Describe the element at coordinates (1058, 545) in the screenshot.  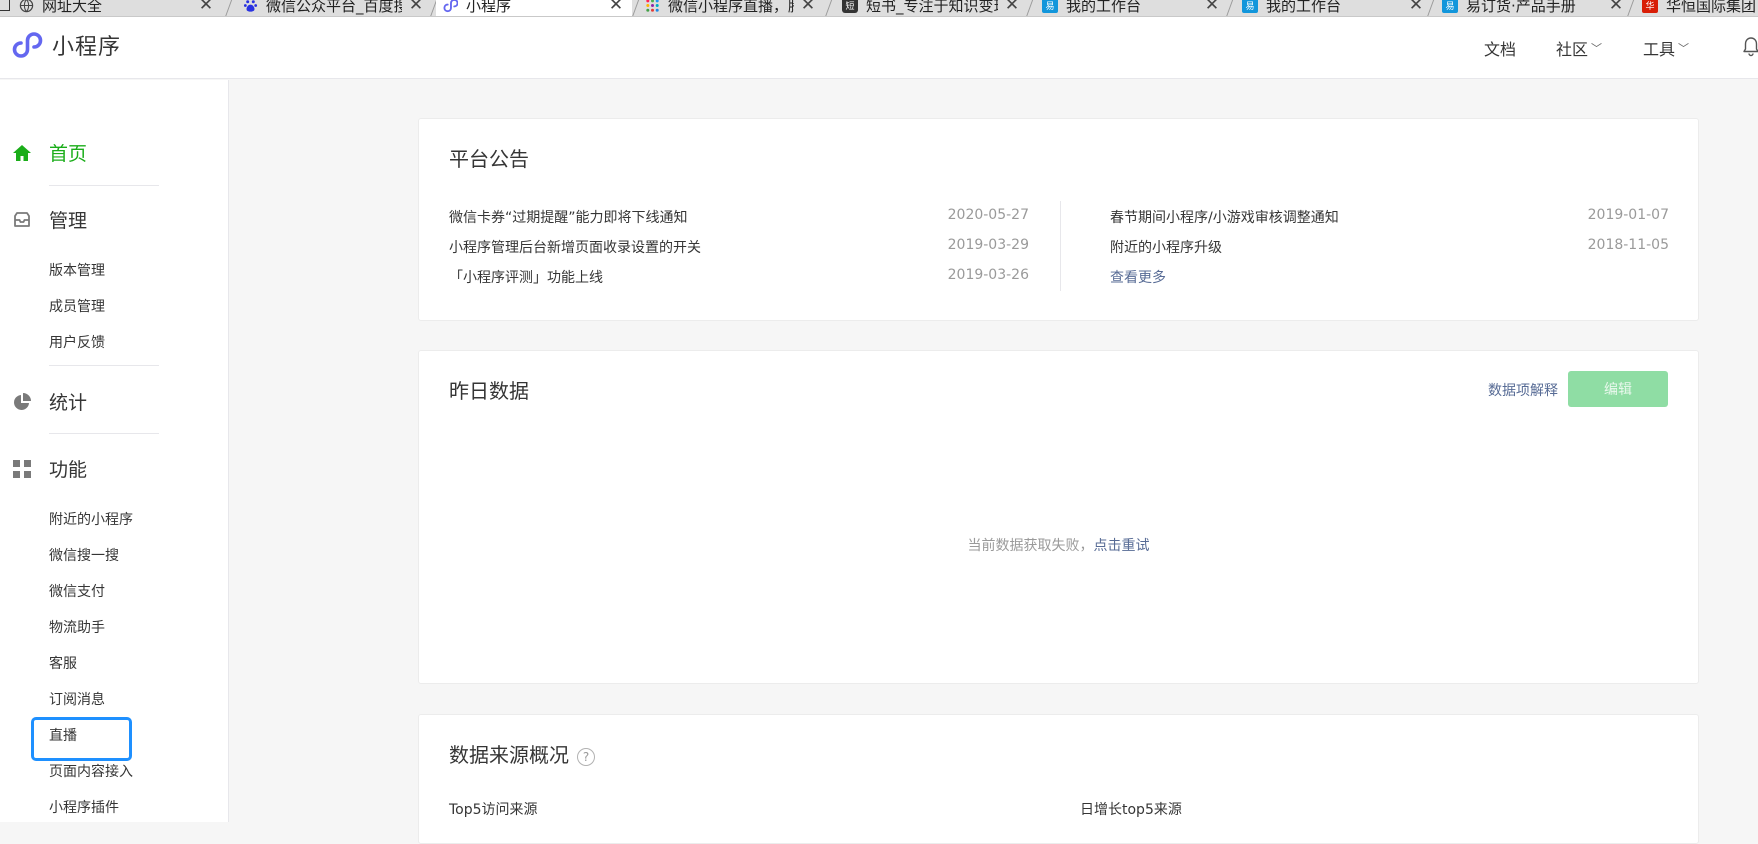
I see `load-error-message: 当前数据获取失败，点击重试` at that location.